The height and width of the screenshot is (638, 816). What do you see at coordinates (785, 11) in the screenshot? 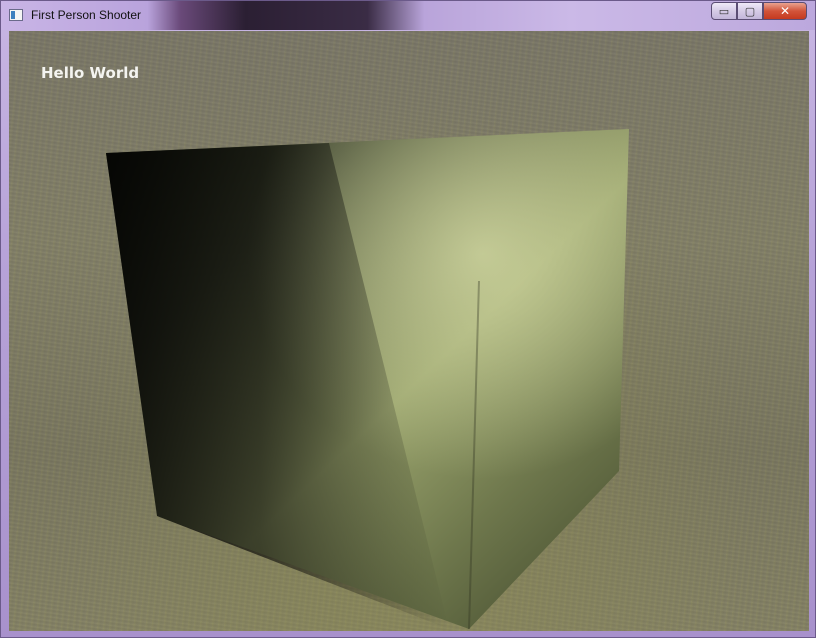
I see `close-button: ✕` at bounding box center [785, 11].